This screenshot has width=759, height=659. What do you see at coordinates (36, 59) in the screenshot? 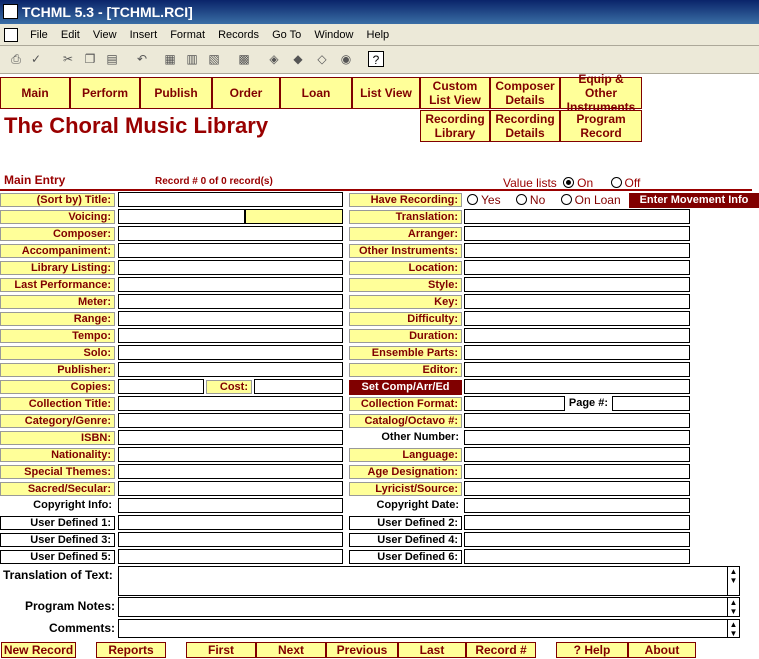
I see `spellcheck-icon: ✓` at bounding box center [36, 59].